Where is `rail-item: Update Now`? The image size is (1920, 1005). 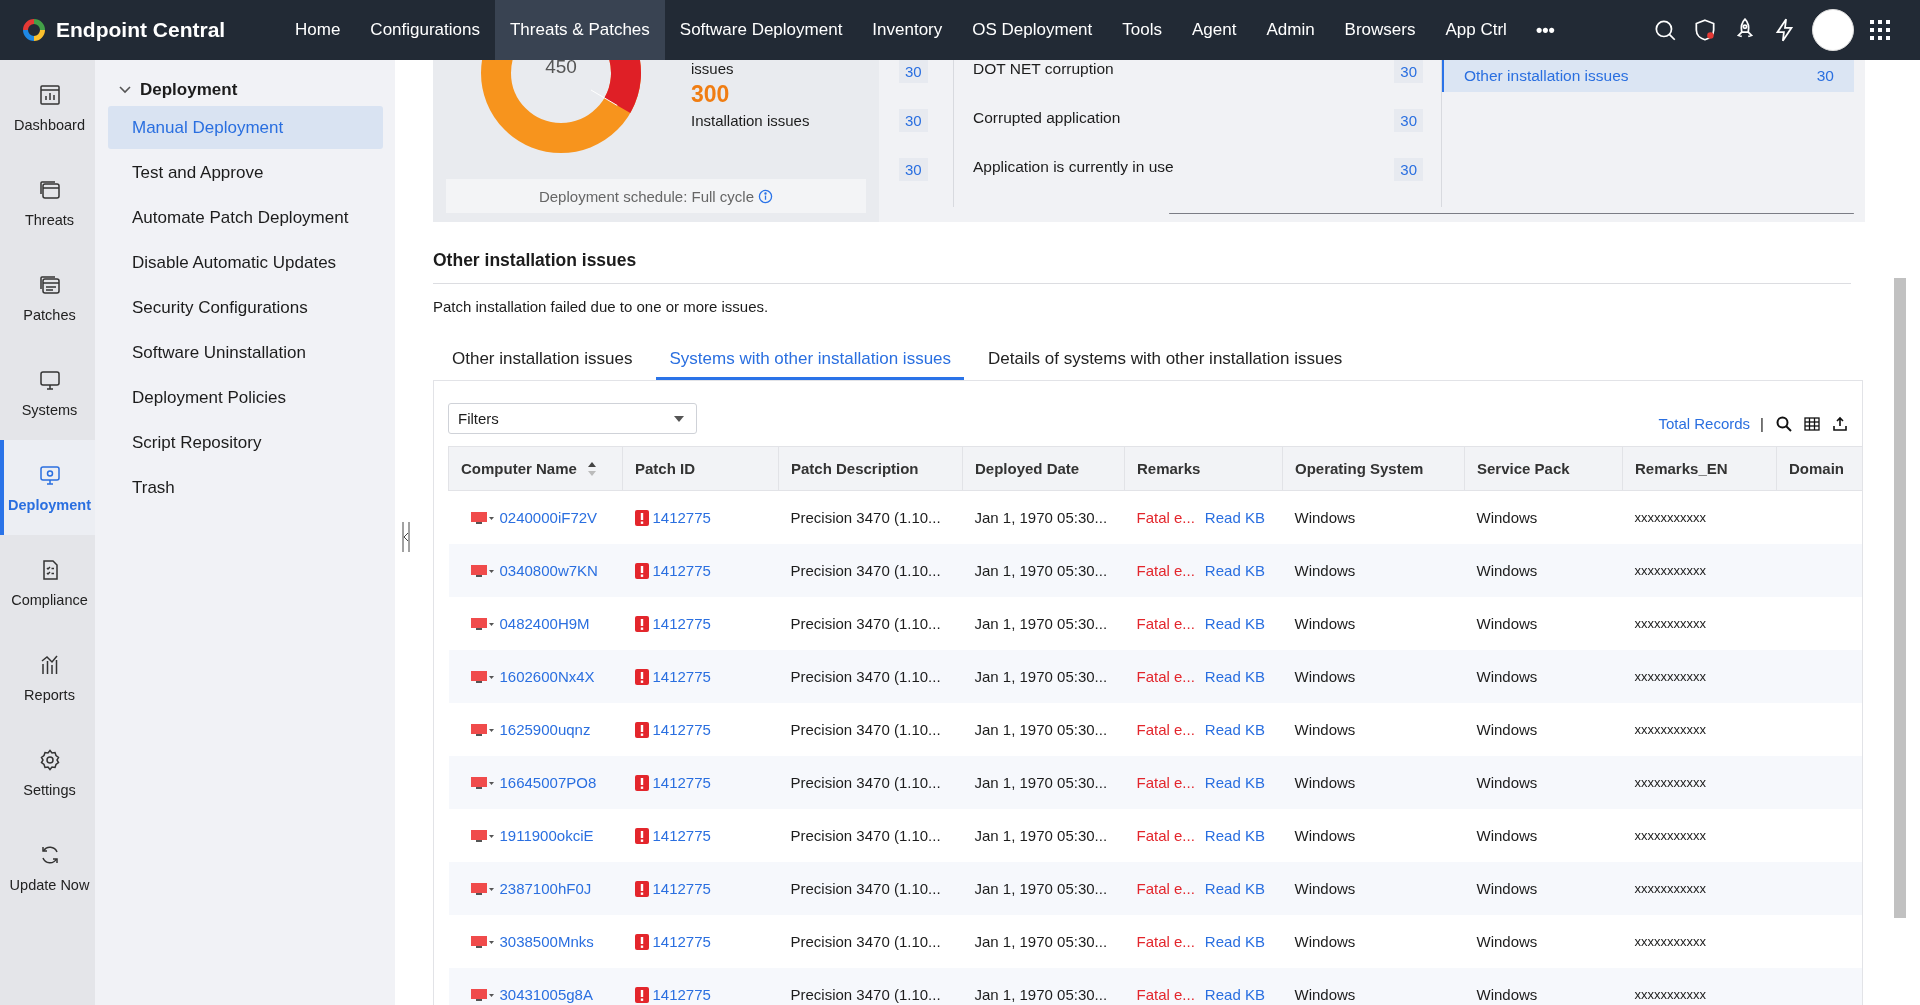 rail-item: Update Now is located at coordinates (47, 867).